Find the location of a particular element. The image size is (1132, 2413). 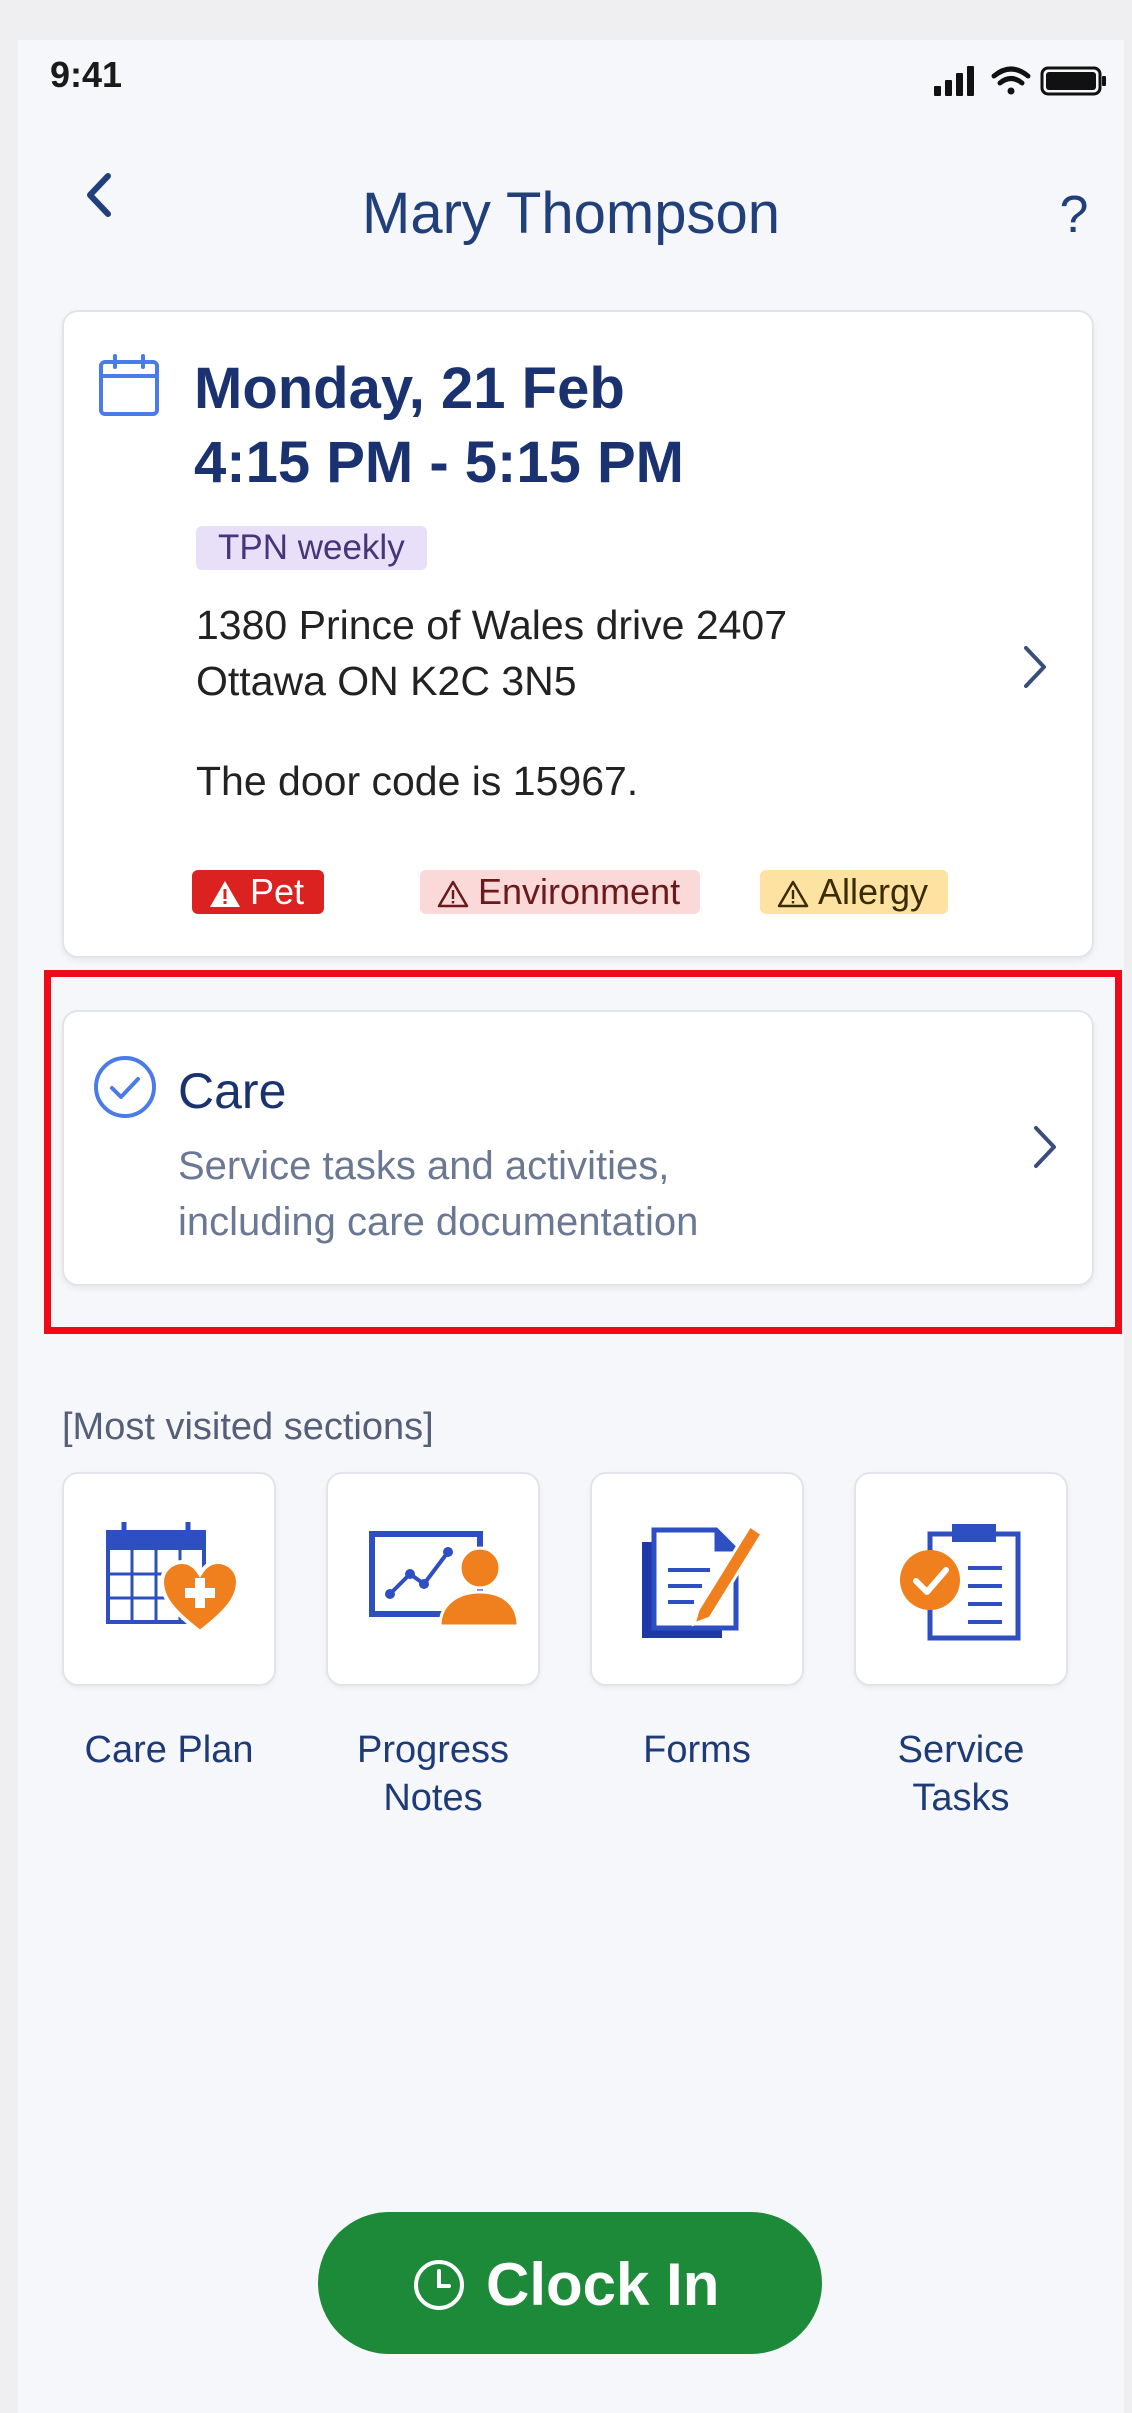

care-description: including care documentation is located at coordinates (438, 1222).